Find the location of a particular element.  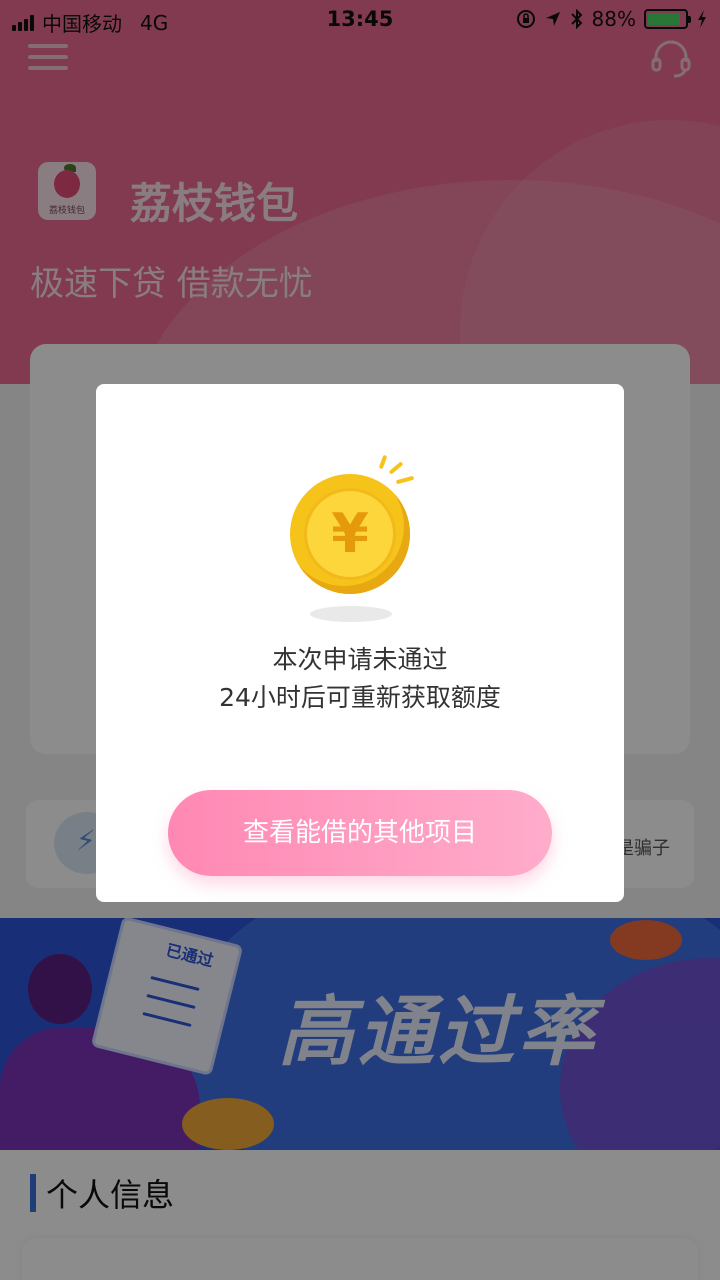

coin-icon: ¥ is located at coordinates (350, 534).